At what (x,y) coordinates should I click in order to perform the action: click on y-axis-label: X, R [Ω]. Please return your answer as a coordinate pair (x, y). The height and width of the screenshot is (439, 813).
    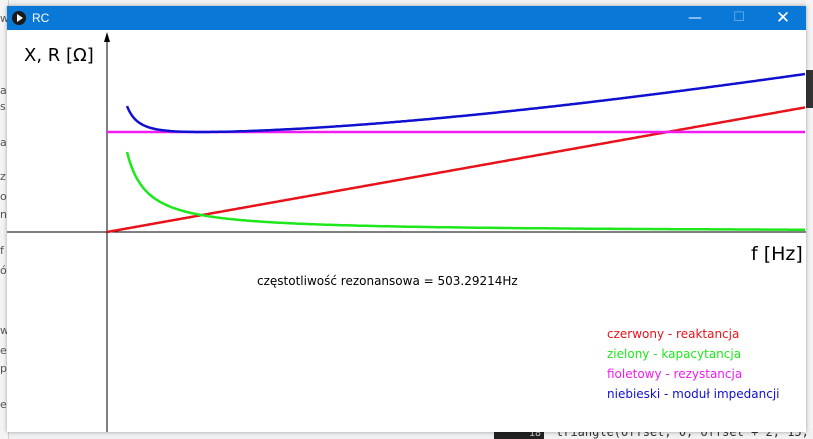
    Looking at the image, I should click on (59, 55).